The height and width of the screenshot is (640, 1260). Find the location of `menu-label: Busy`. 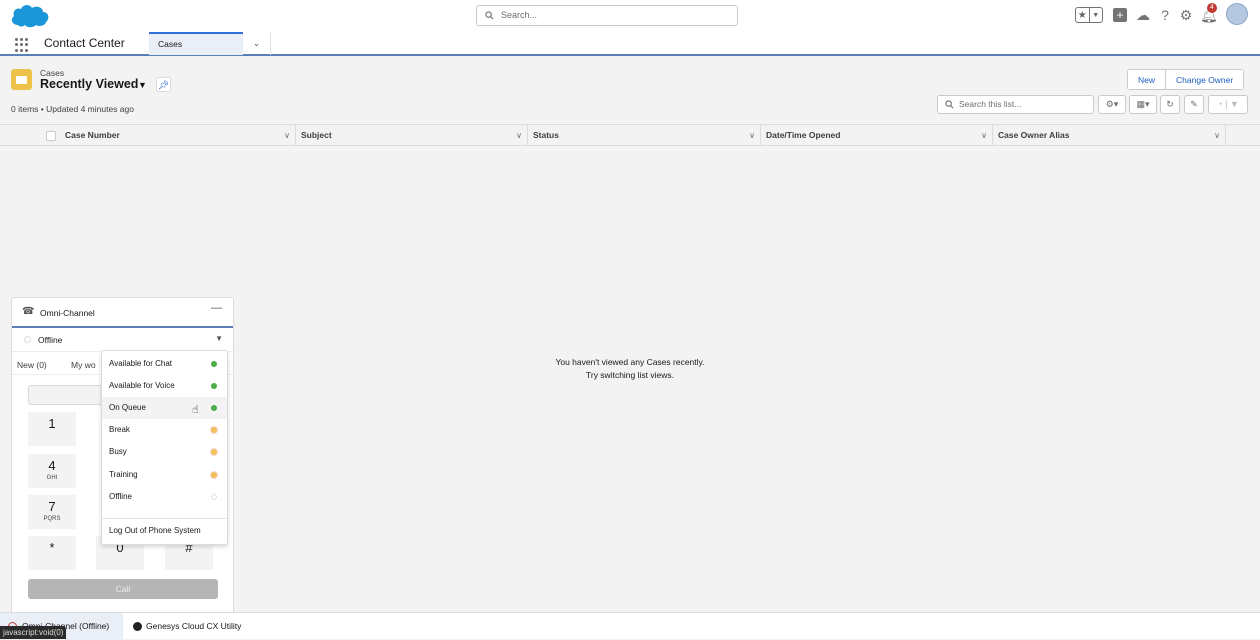

menu-label: Busy is located at coordinates (118, 451).